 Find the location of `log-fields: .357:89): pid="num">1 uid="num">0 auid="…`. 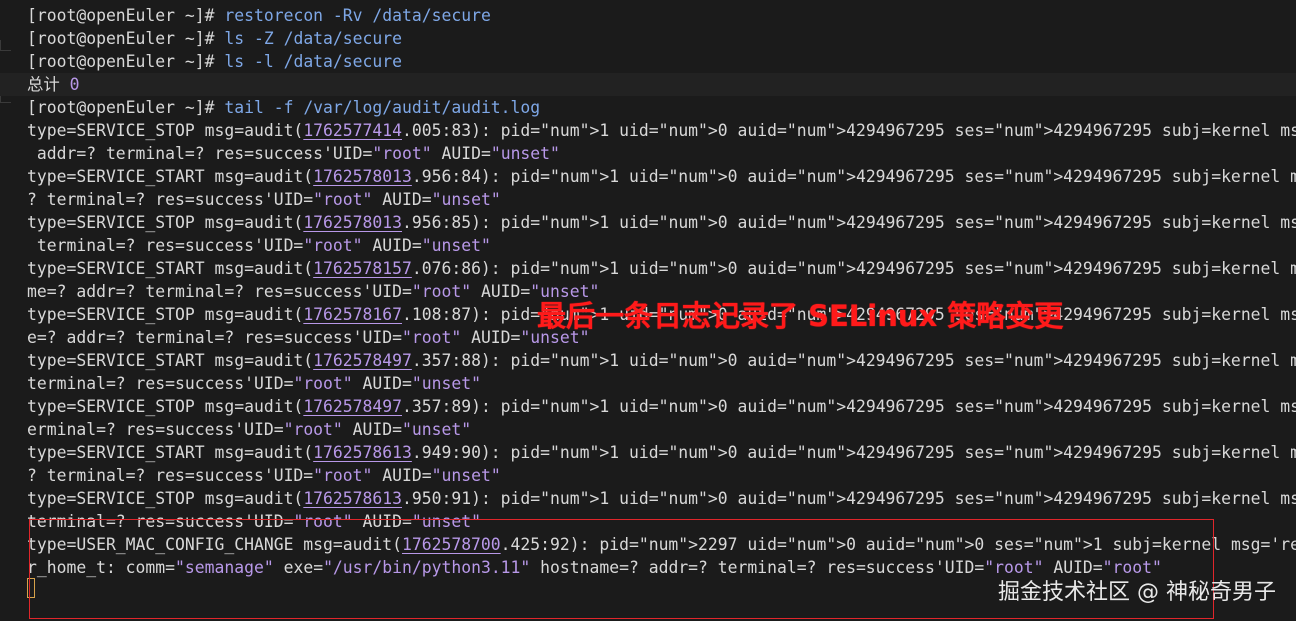

log-fields: .357:89): pid="num">1 uid="num">0 auid="… is located at coordinates (849, 406).